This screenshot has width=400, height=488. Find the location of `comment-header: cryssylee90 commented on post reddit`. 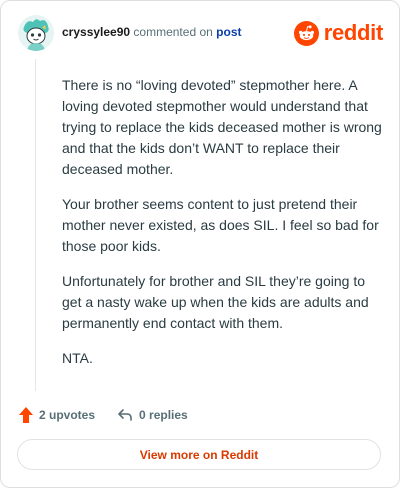

comment-header: cryssylee90 commented on post reddit is located at coordinates (200, 34).